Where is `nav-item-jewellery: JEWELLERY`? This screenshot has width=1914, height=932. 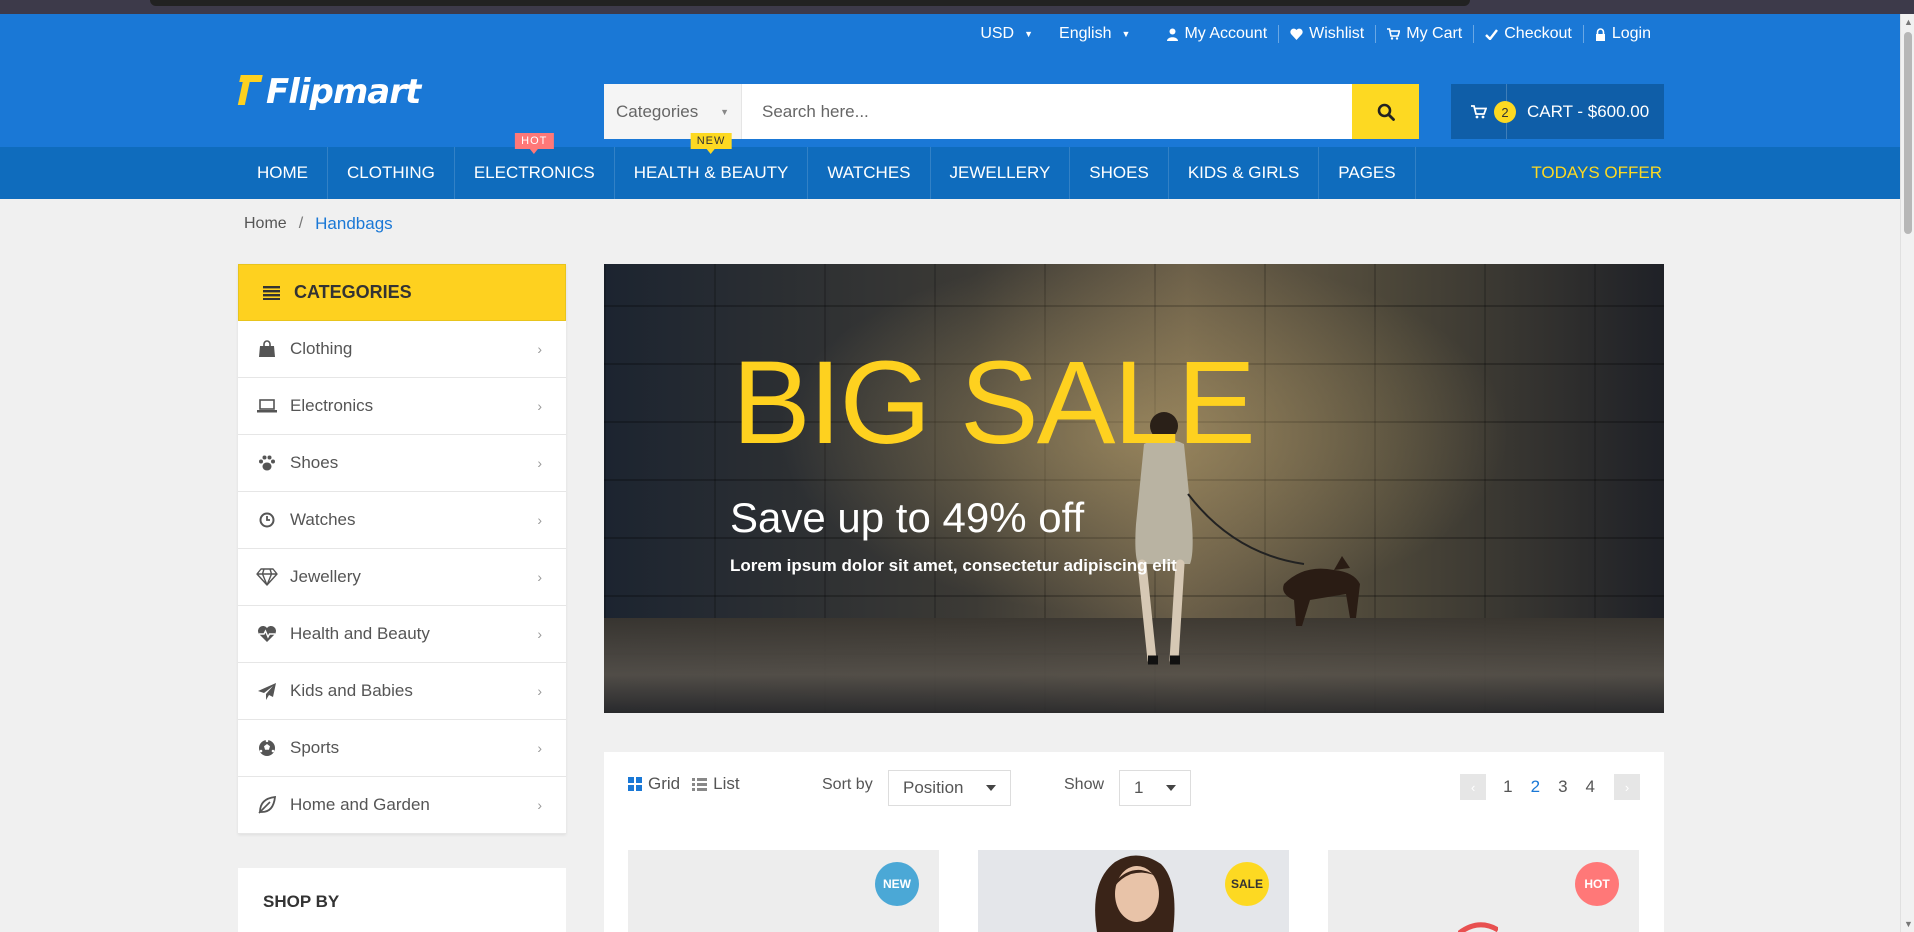
nav-item-jewellery: JEWELLERY is located at coordinates (1001, 173).